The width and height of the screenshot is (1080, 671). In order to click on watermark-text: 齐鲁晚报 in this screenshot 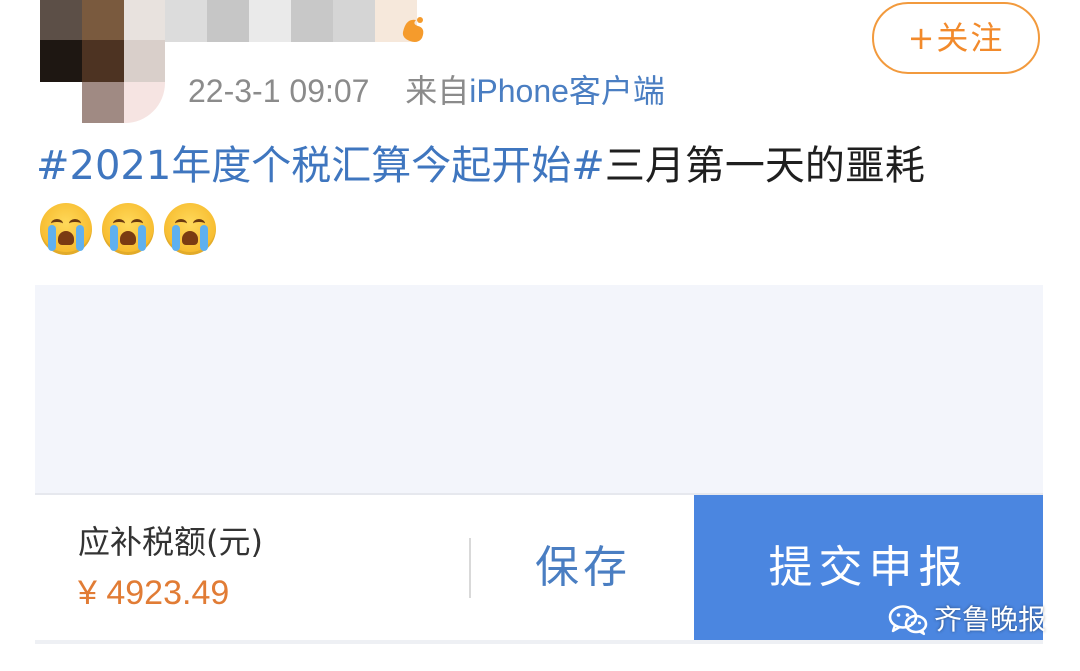, I will do `click(990, 619)`.